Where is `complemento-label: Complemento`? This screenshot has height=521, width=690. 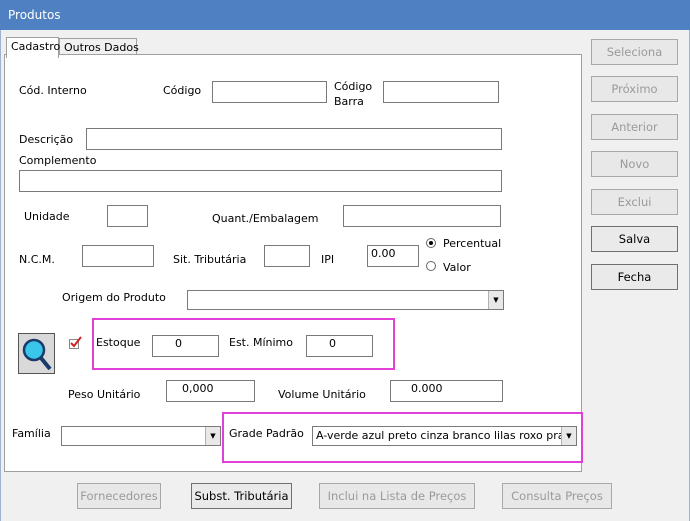
complemento-label: Complemento is located at coordinates (58, 160).